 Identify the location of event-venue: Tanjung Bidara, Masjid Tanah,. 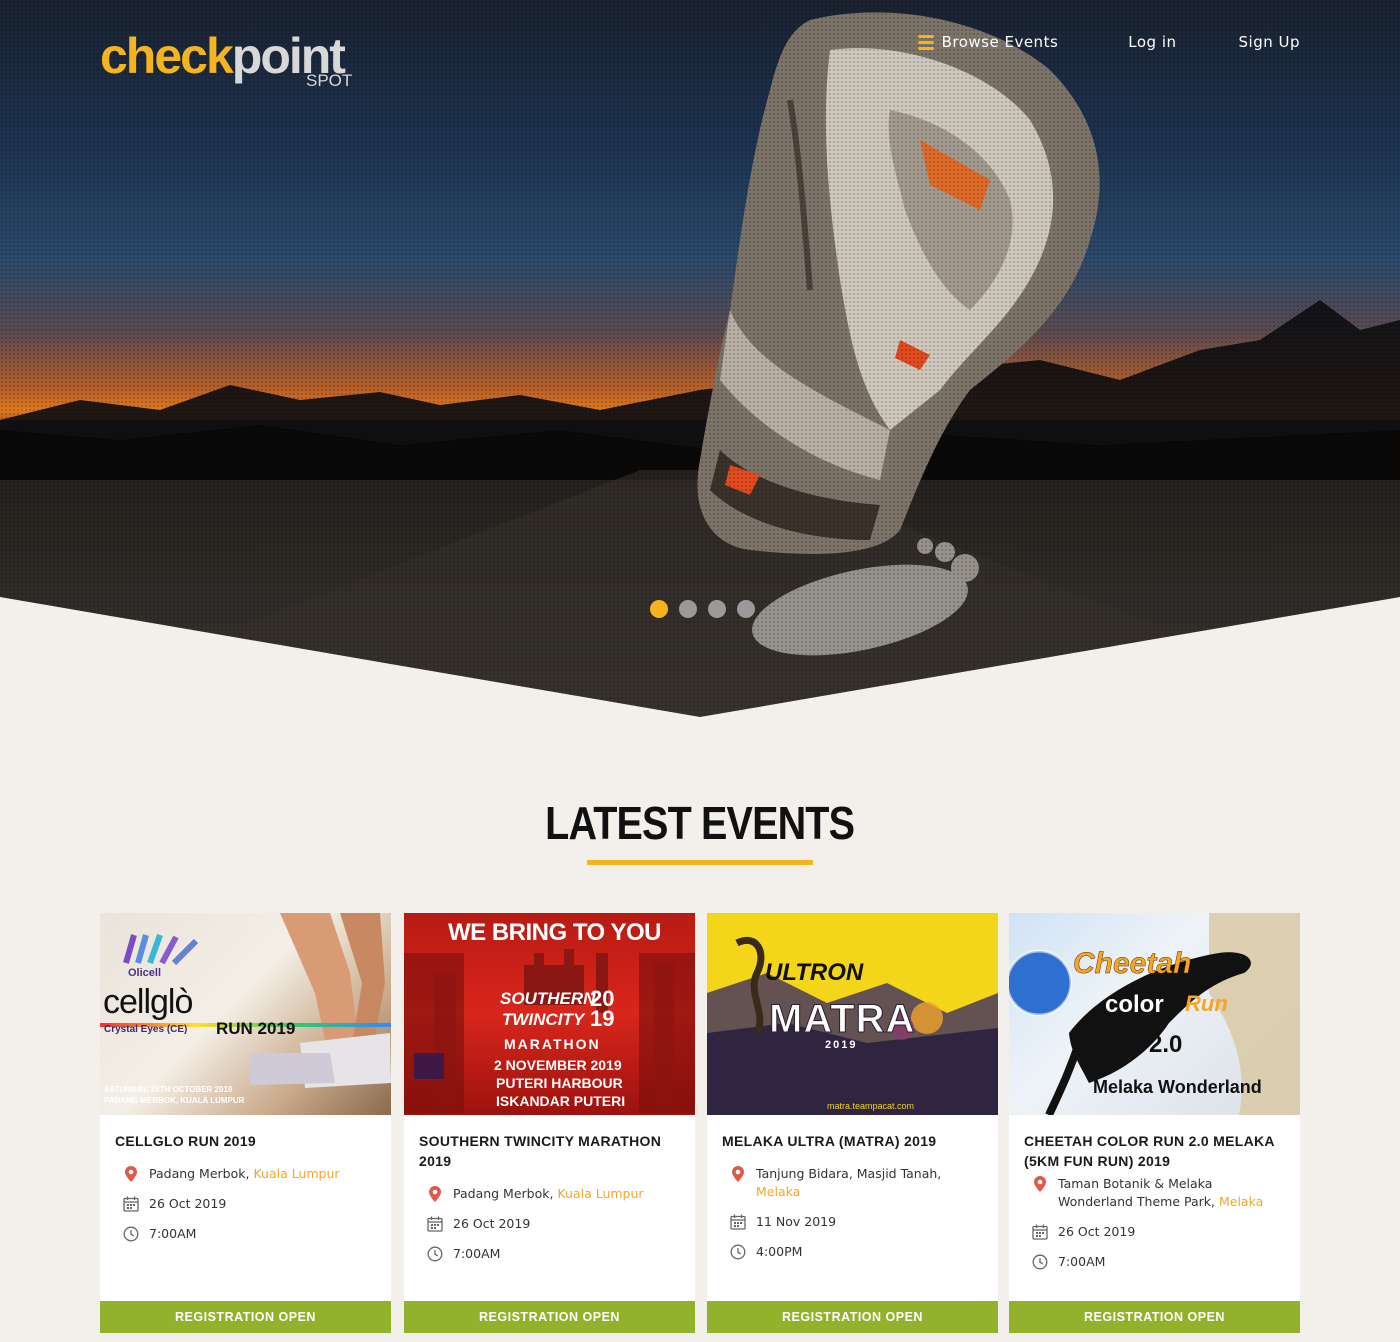
(849, 1173).